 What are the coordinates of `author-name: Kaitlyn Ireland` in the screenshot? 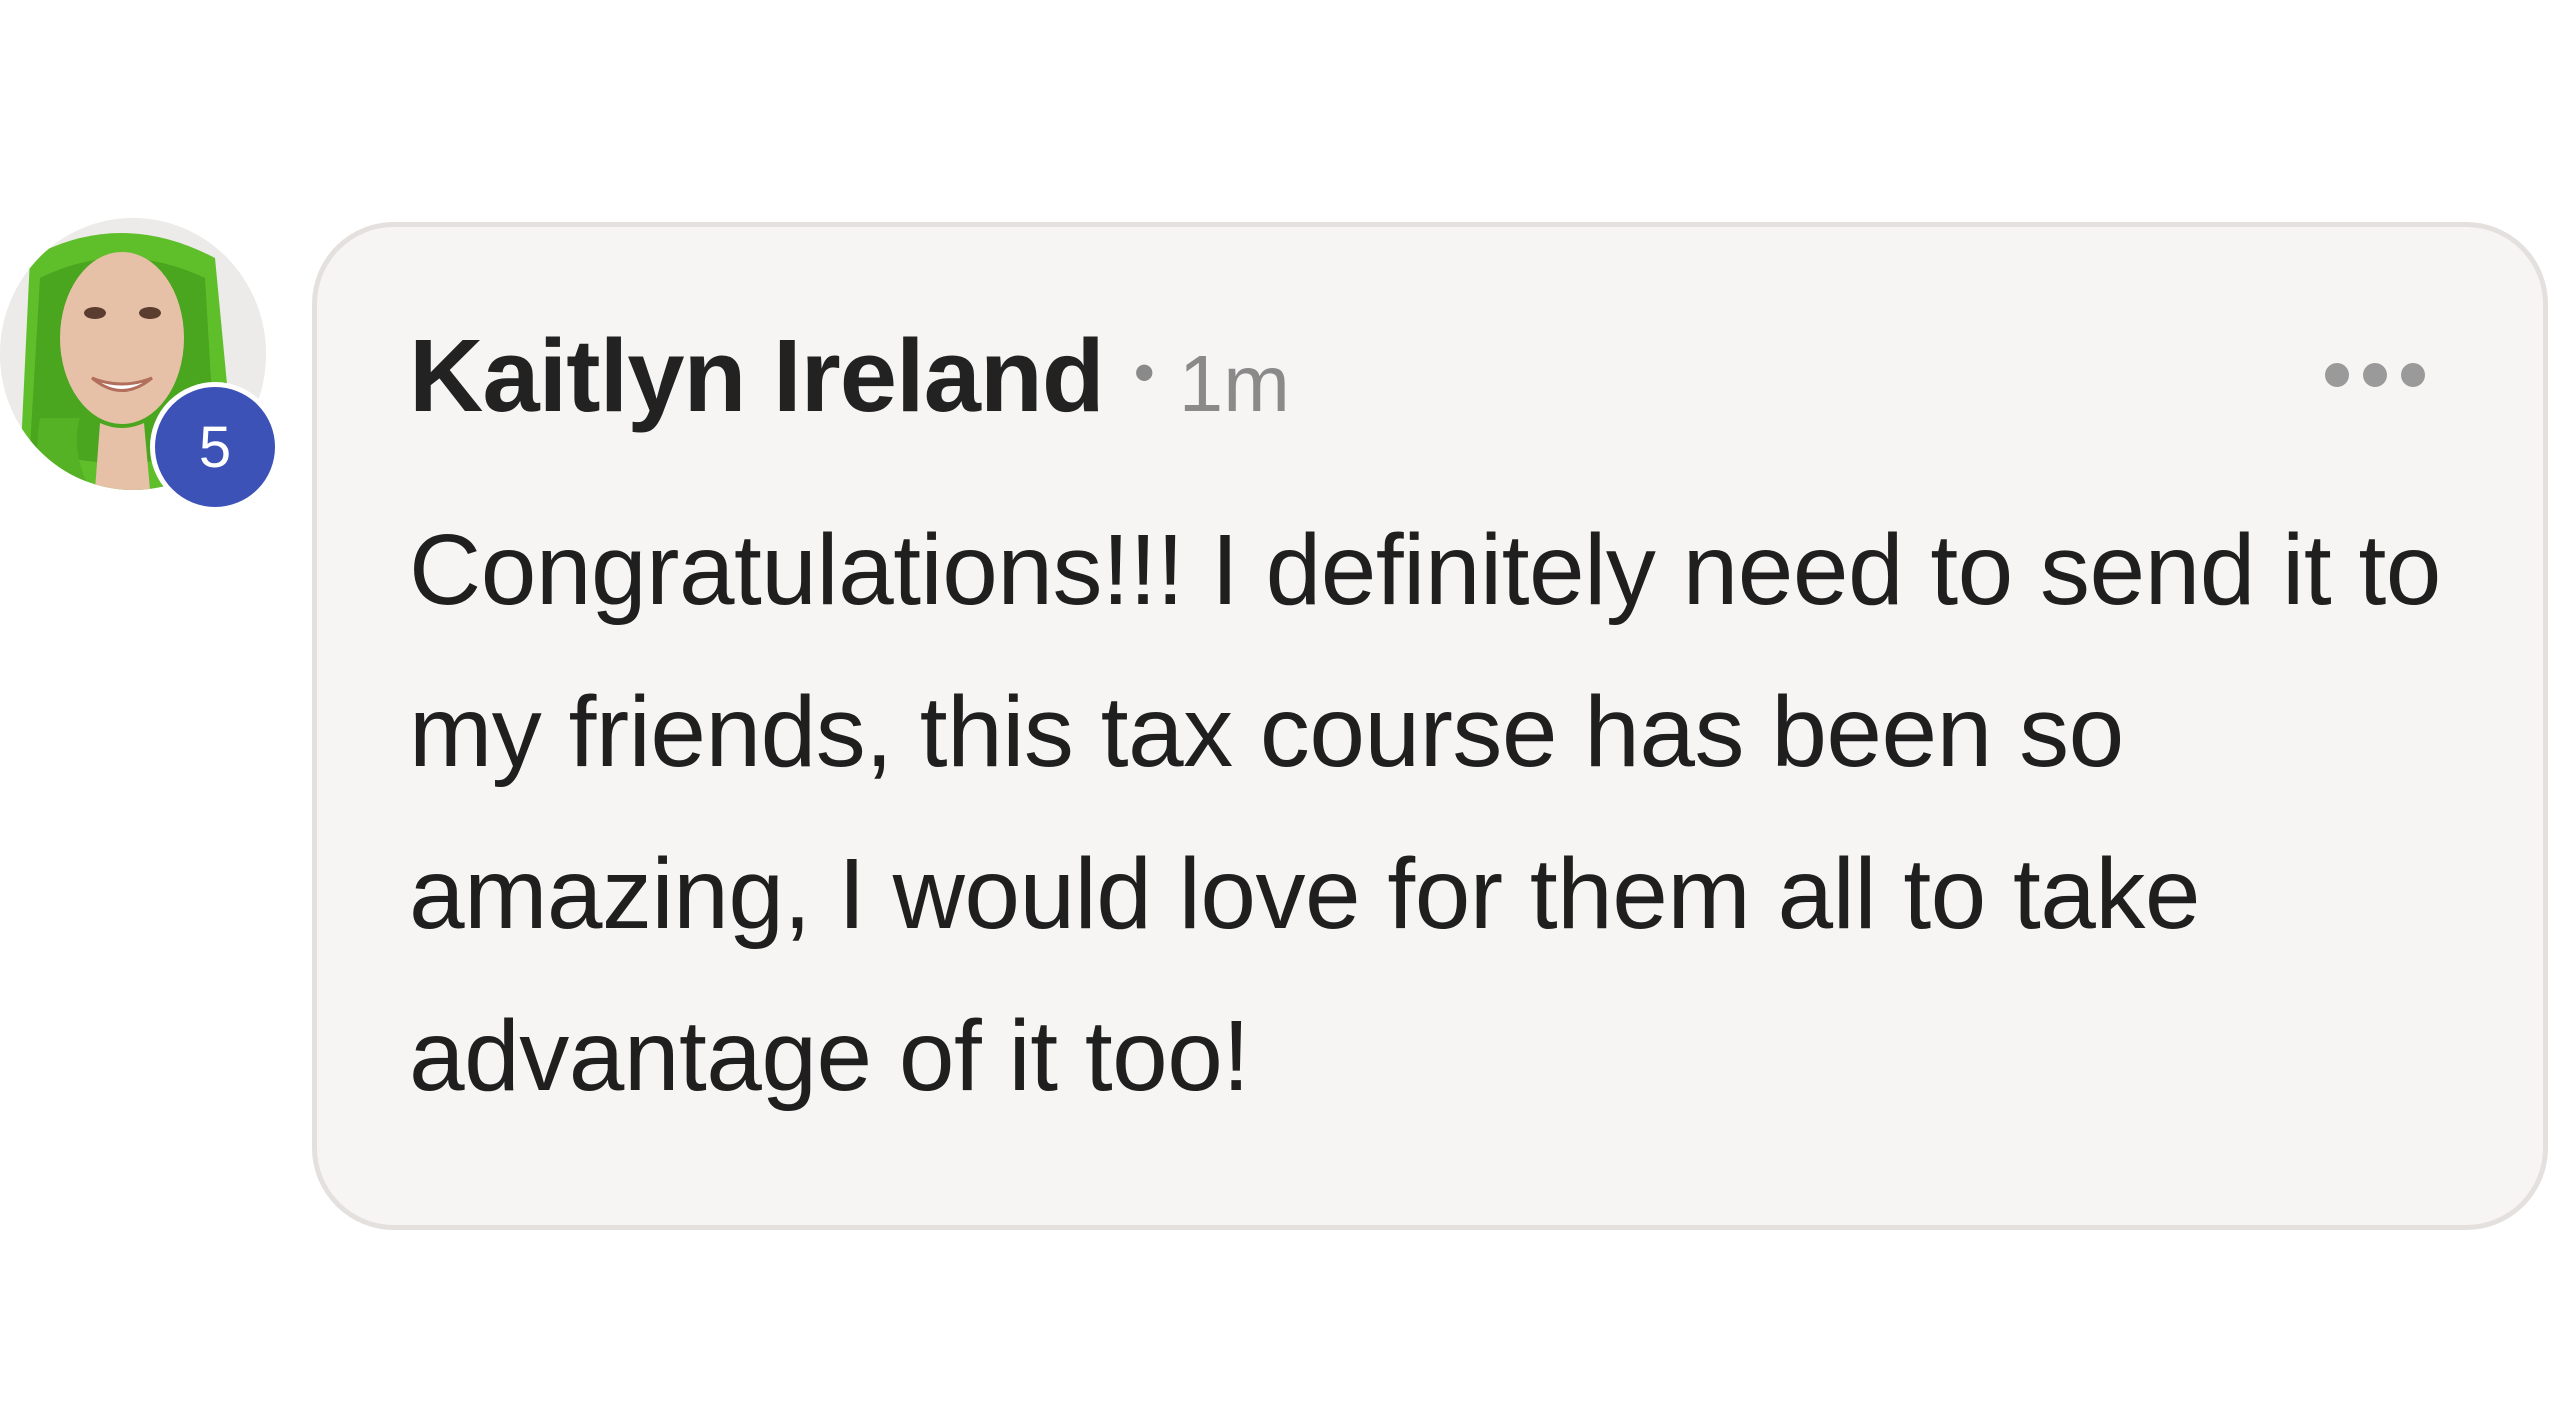 It's located at (757, 376).